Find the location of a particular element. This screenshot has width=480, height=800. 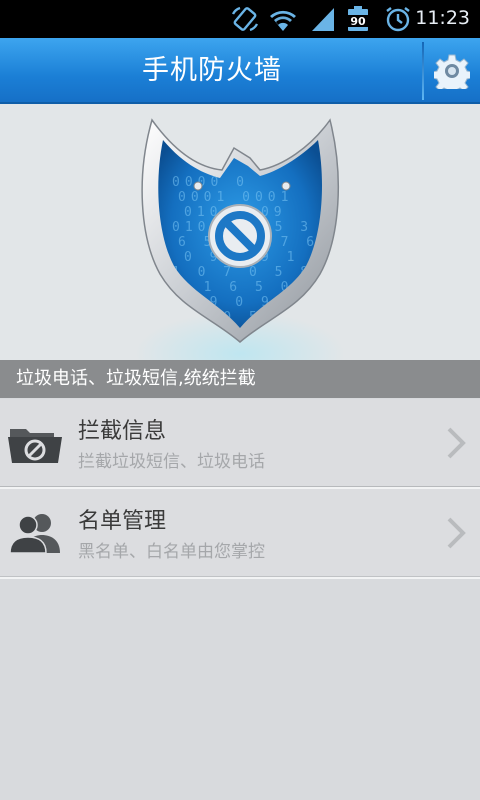

signal-icon is located at coordinates (323, 19).